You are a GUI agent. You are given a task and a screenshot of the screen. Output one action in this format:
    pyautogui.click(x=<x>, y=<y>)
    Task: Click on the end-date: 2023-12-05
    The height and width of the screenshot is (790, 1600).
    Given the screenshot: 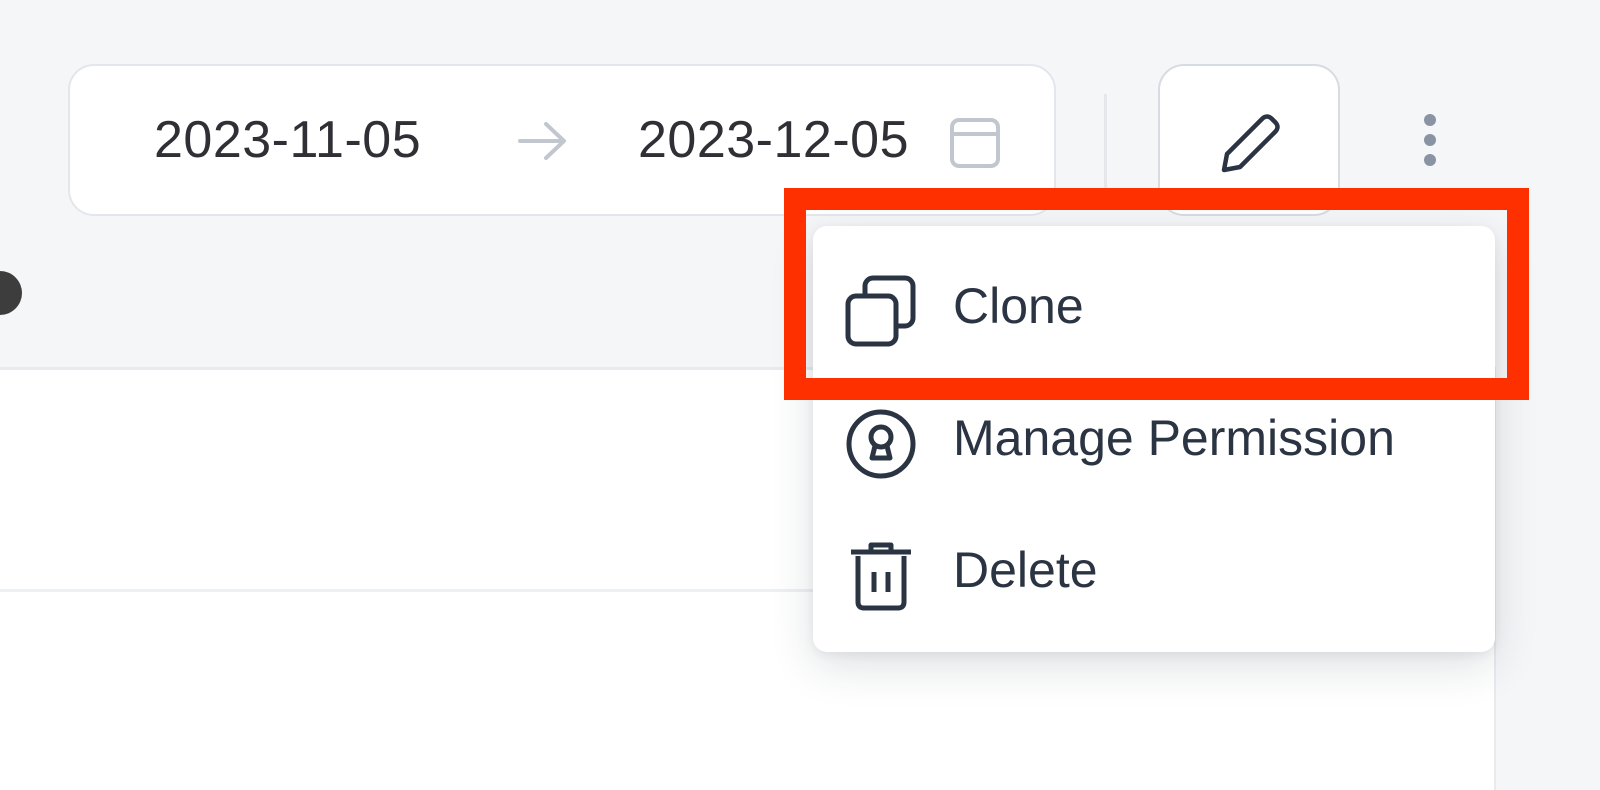 What is the action you would take?
    pyautogui.click(x=773, y=140)
    